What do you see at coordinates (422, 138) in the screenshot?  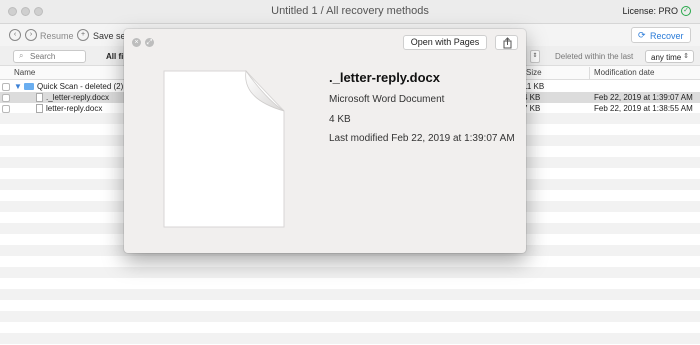 I see `file-modified: Last modified Feb 22, 2019 at 1:39:07 AM` at bounding box center [422, 138].